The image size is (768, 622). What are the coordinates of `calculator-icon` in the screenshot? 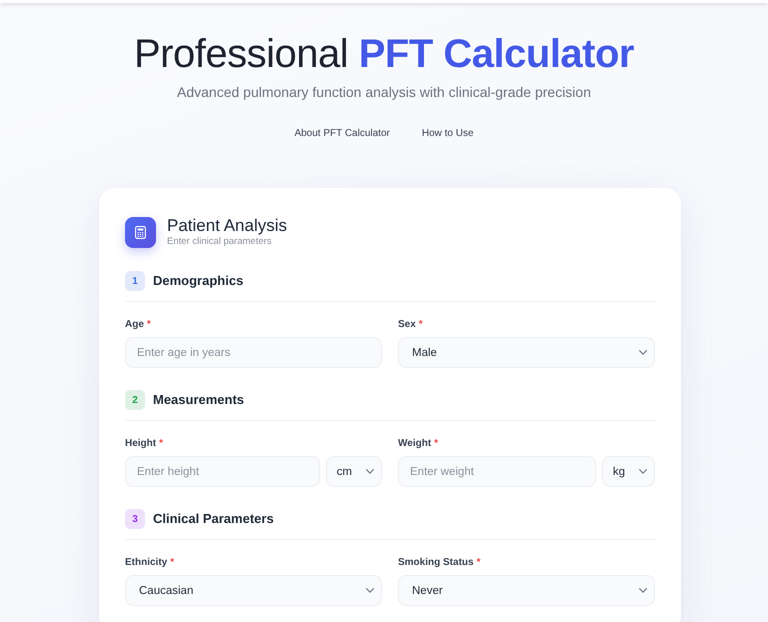 It's located at (140, 232).